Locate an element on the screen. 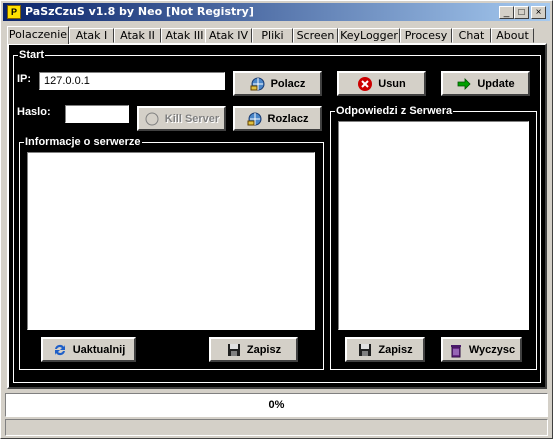 The image size is (553, 439). ip-input: 127.0.0.1 is located at coordinates (132, 81).